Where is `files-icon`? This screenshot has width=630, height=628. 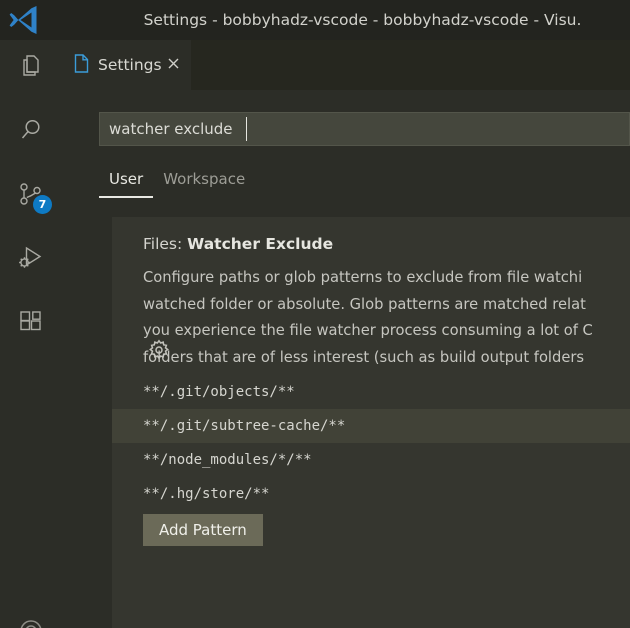
files-icon is located at coordinates (31, 66).